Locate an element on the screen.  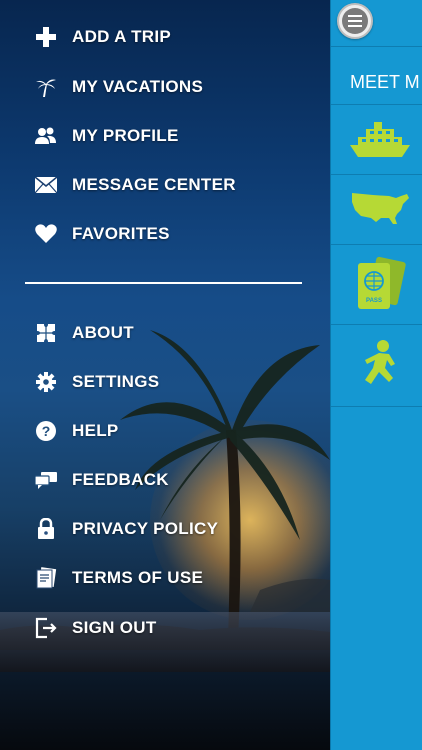
menu-item-feedback: FEEDBACK is located at coordinates (165, 480).